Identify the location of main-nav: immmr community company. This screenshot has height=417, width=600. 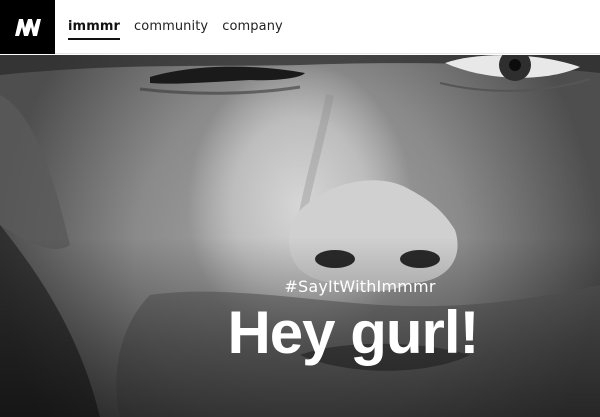
(182, 27).